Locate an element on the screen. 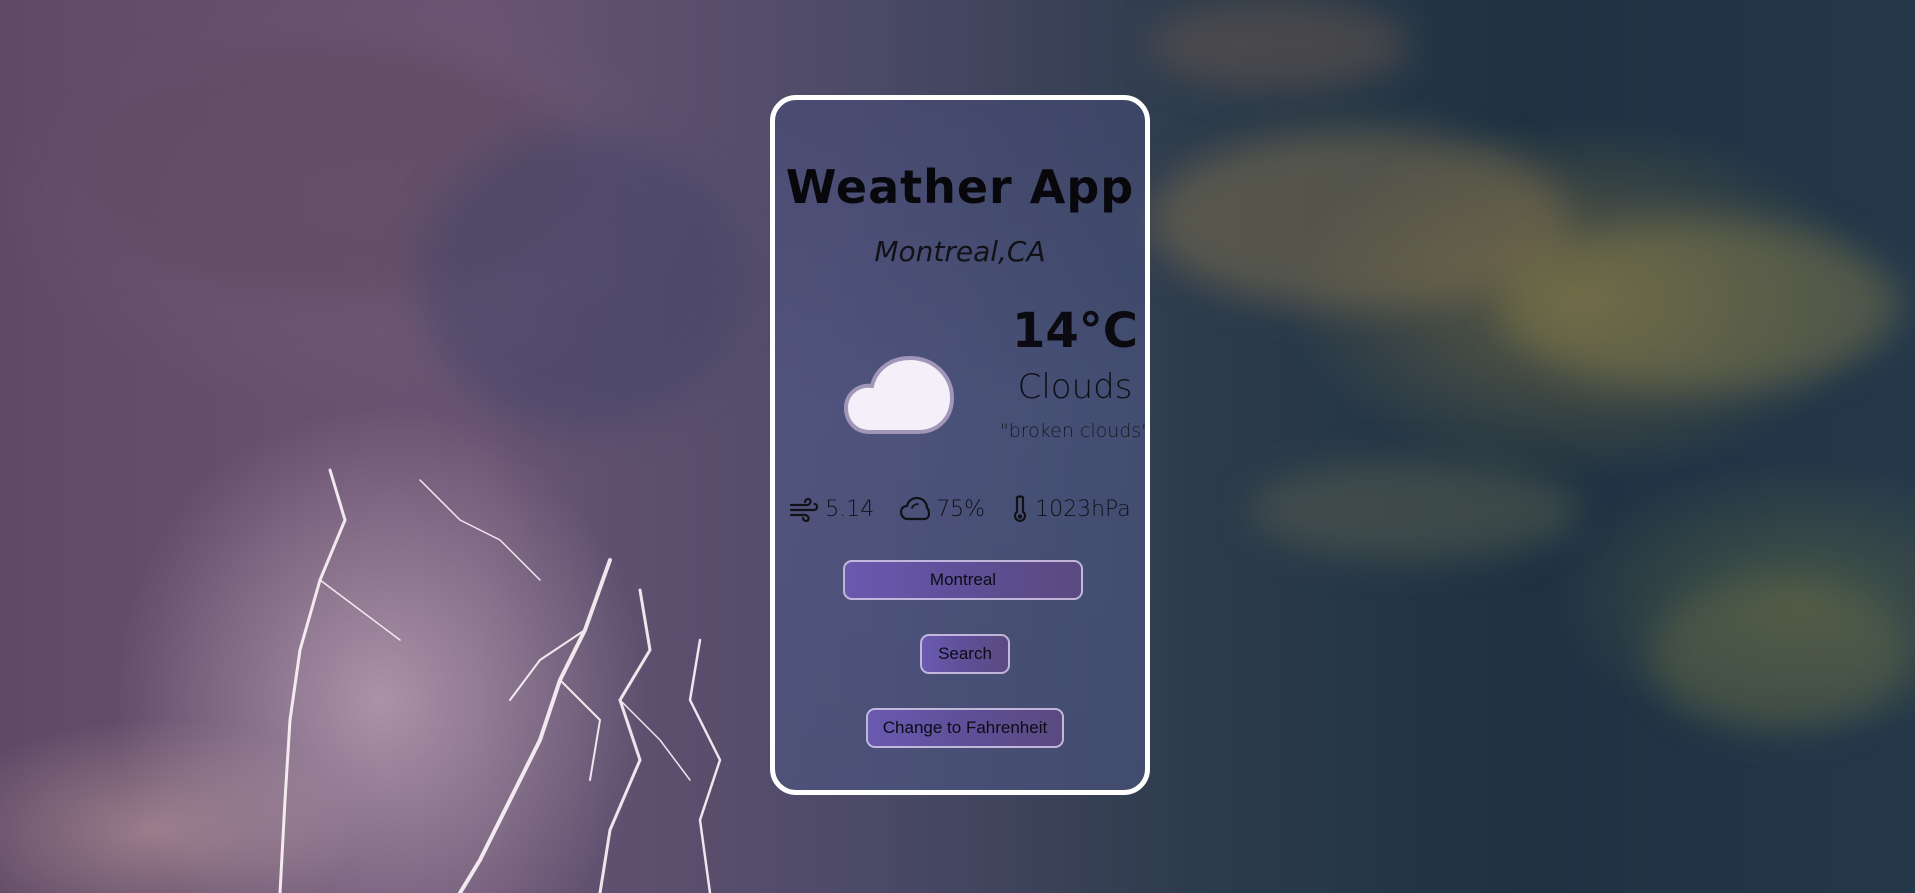 The image size is (1915, 893). wind-stat: 5.14 is located at coordinates (831, 509).